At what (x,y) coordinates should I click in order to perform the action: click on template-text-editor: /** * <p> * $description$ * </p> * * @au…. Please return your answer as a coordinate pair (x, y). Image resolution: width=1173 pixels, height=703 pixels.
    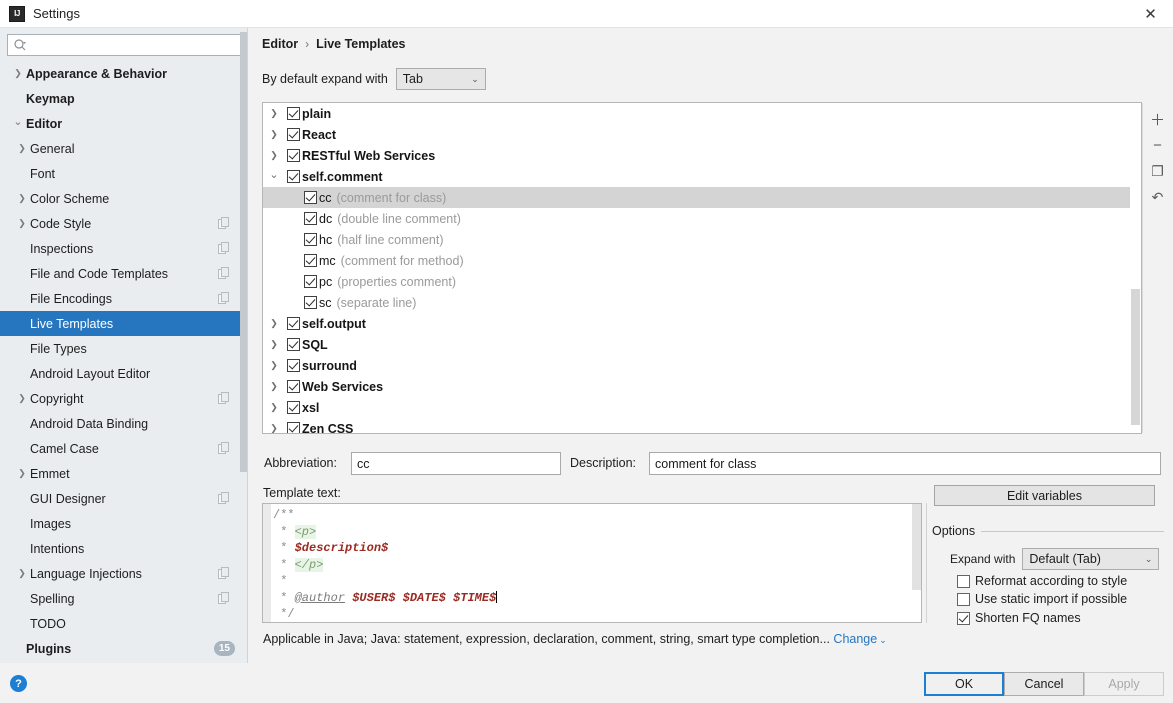
    Looking at the image, I should click on (592, 563).